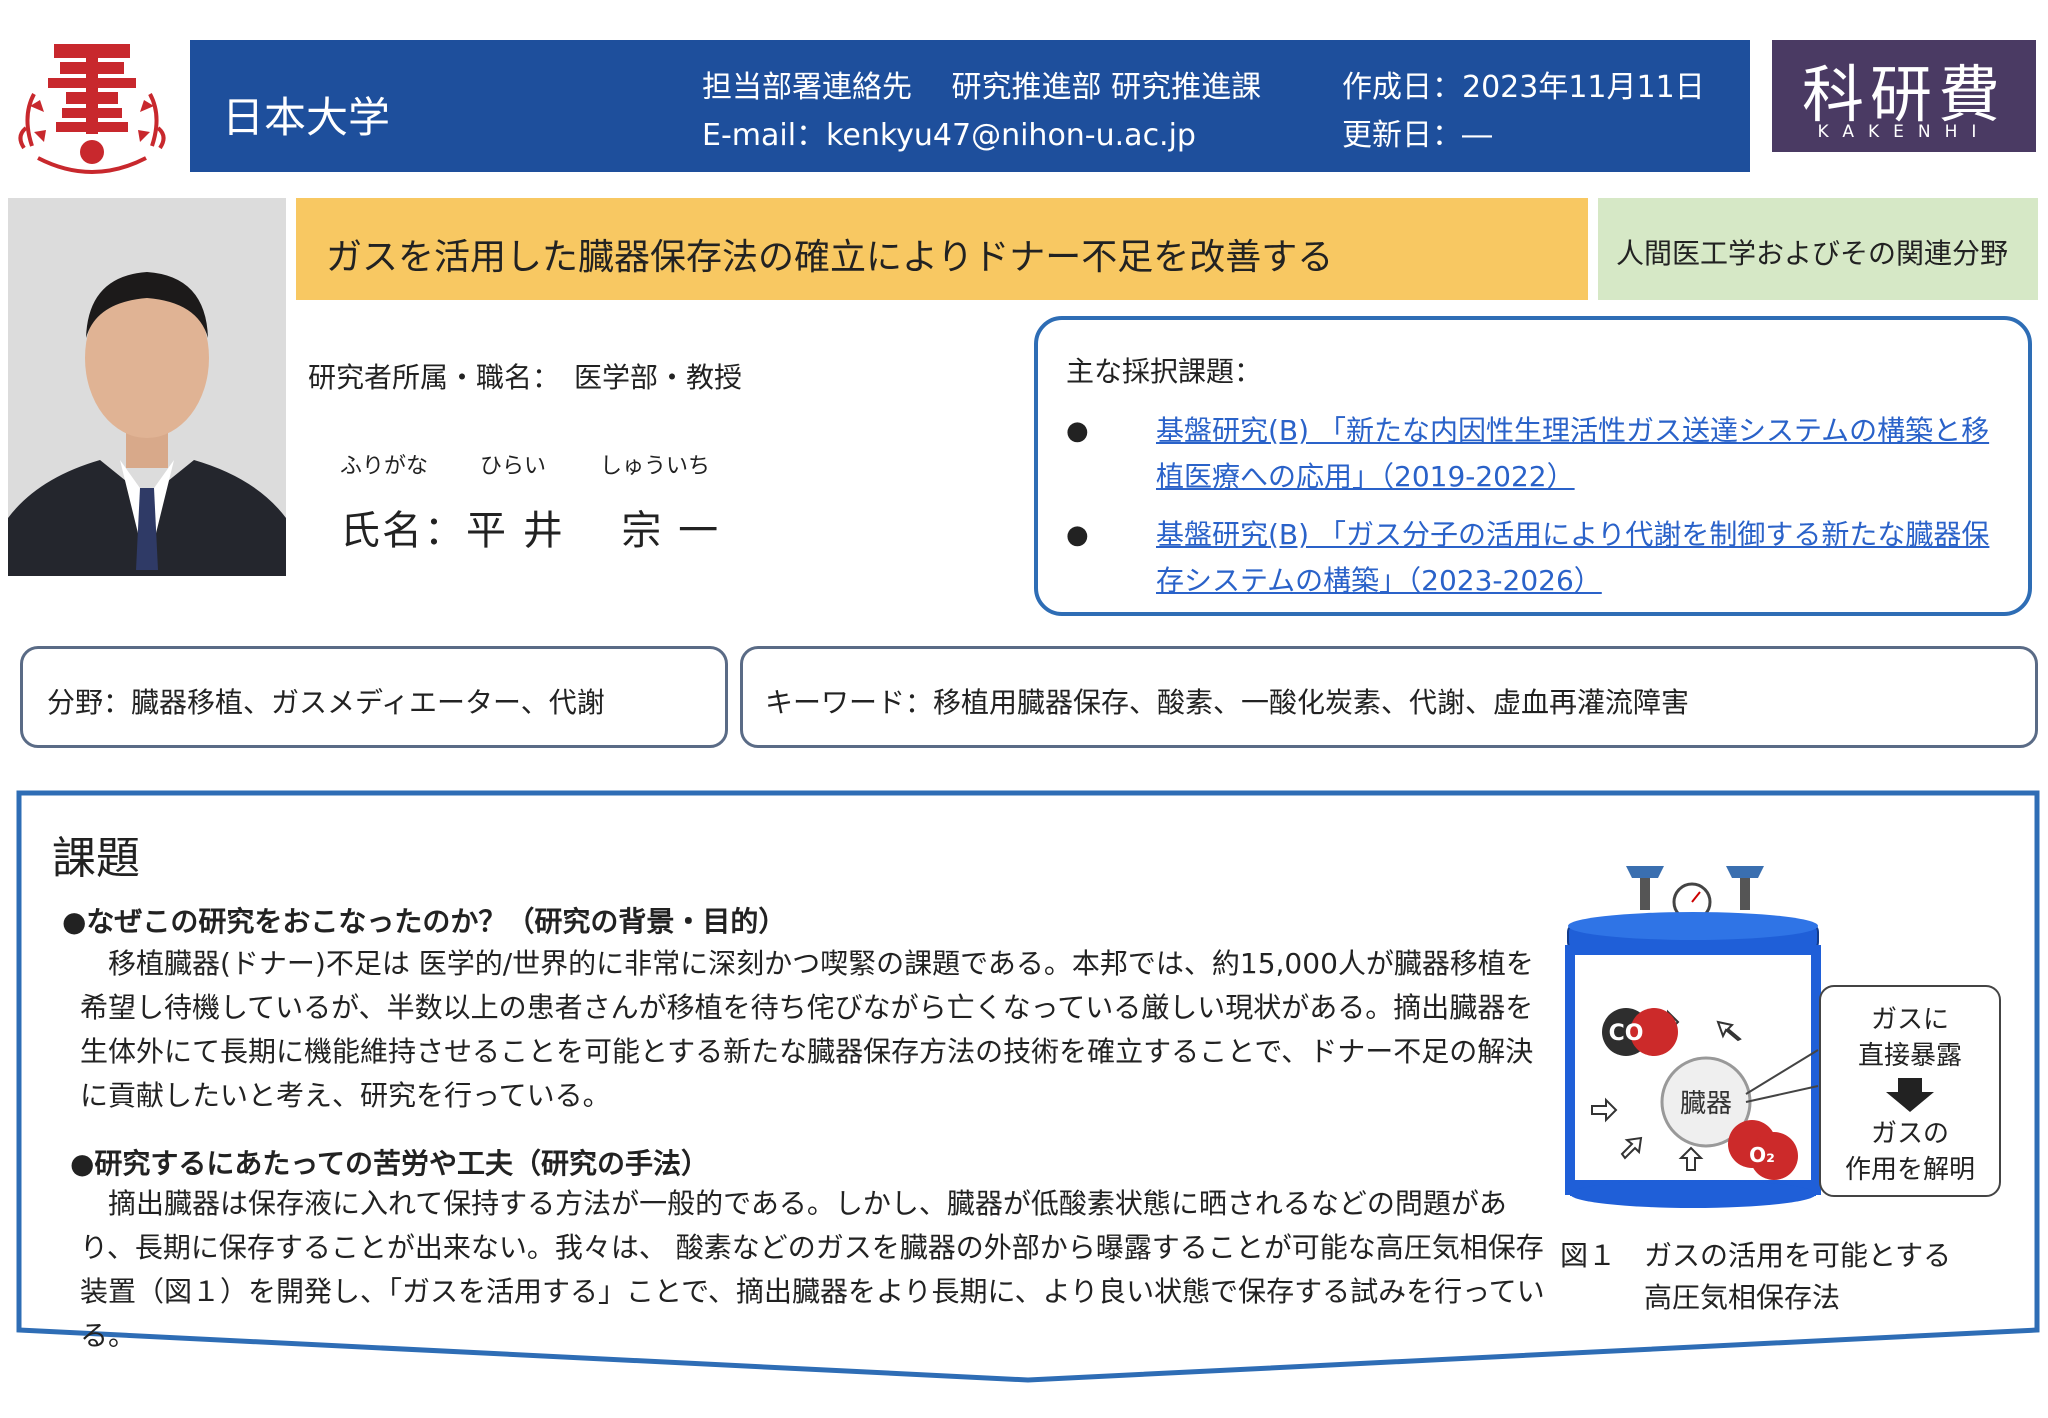  Describe the element at coordinates (1742, 1297) in the screenshot. I see `figure-caption-line-2: 高圧気相保存法` at that location.